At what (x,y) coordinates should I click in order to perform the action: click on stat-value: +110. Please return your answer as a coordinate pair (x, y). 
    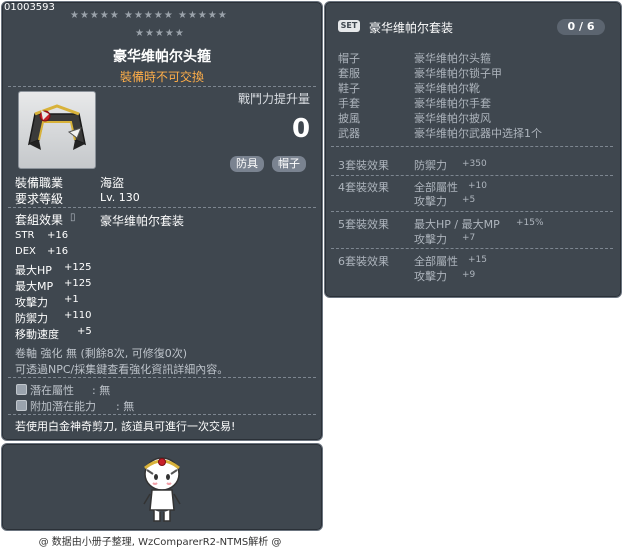
    Looking at the image, I should click on (78, 315).